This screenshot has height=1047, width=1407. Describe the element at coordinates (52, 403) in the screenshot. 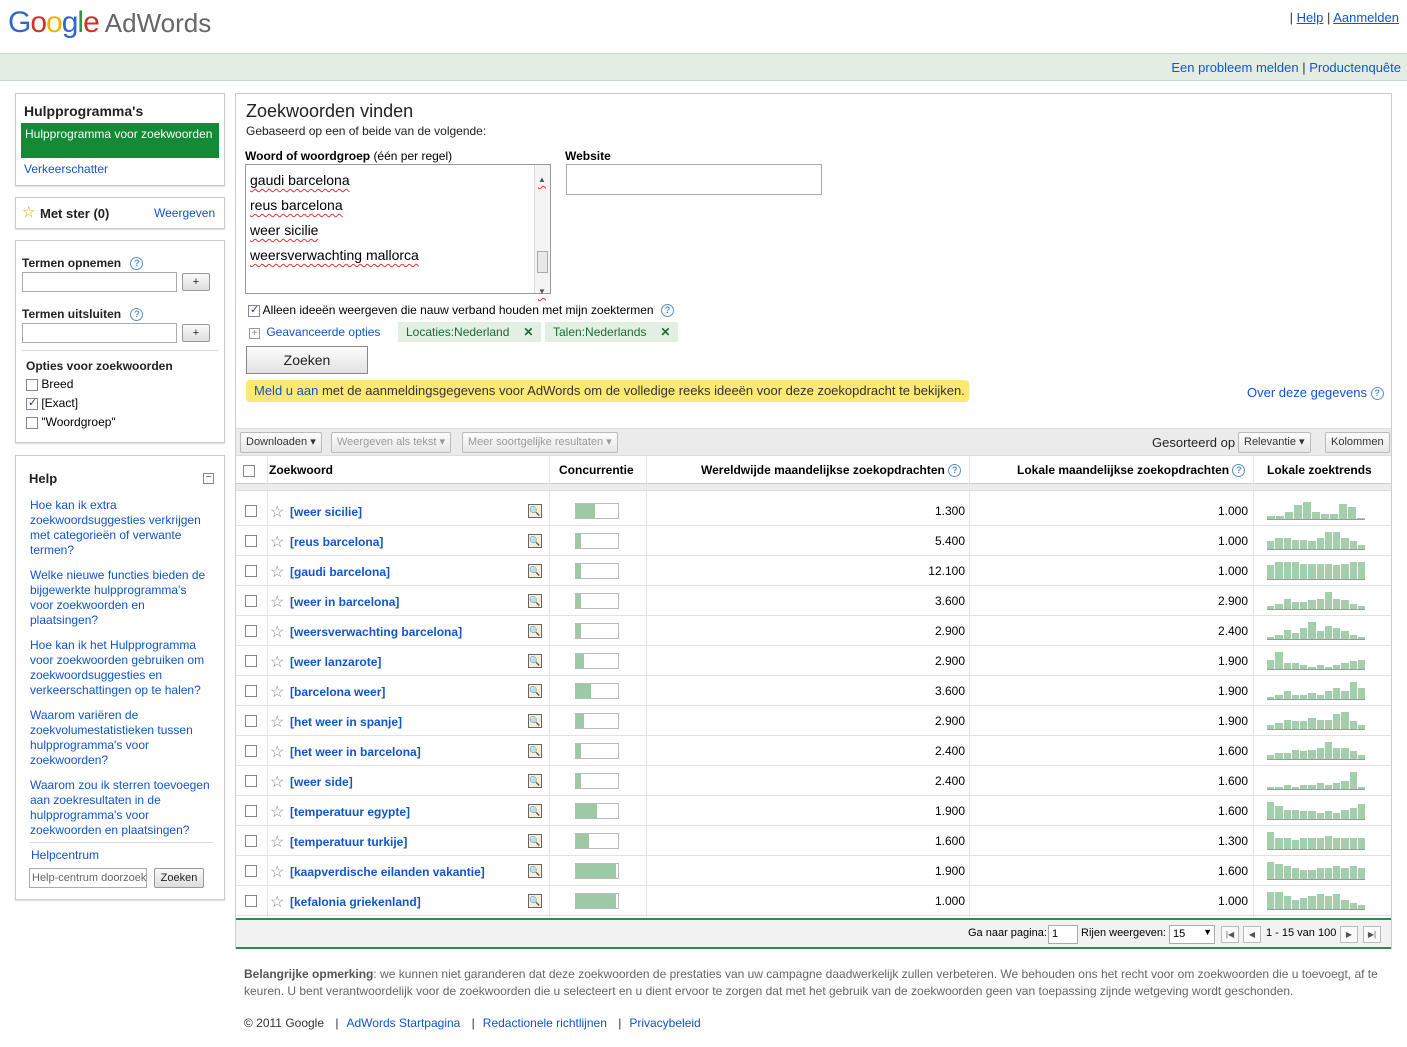

I see `option-exact: [Exact]` at that location.